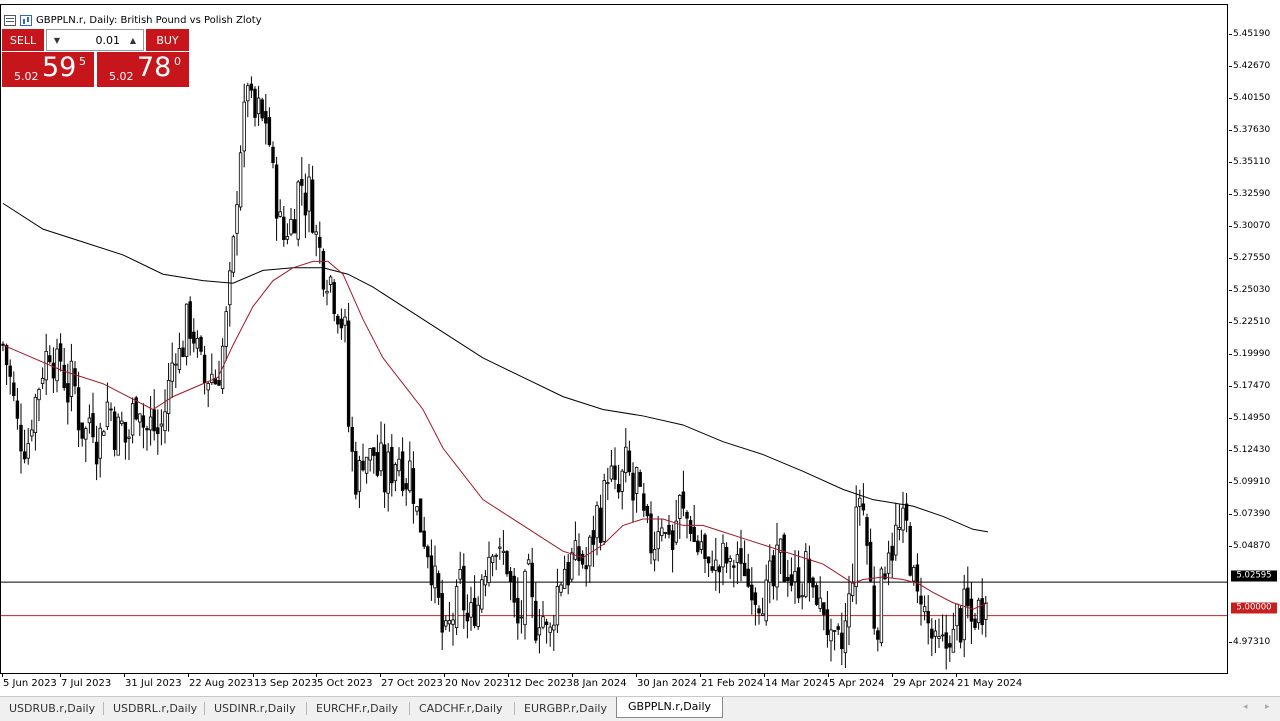 The height and width of the screenshot is (721, 1280). What do you see at coordinates (133, 40) in the screenshot?
I see `arrow-up-icon: ▲` at bounding box center [133, 40].